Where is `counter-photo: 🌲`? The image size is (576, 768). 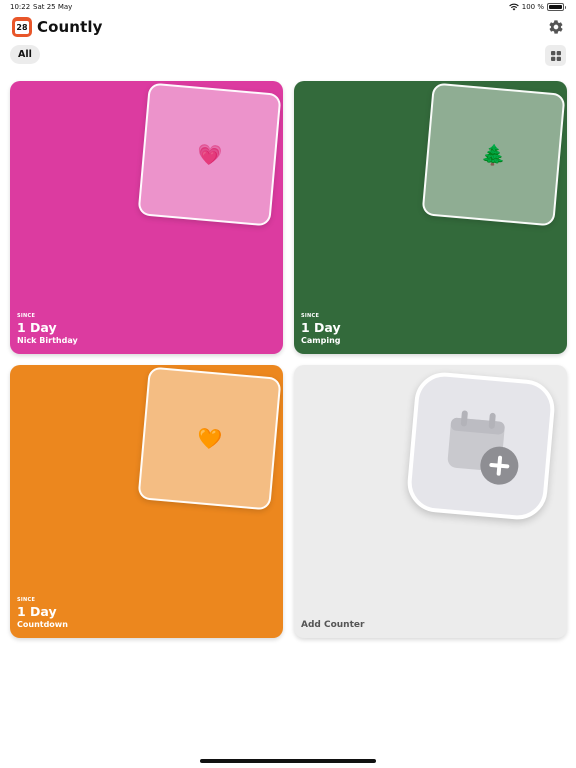 counter-photo: 🌲 is located at coordinates (493, 154).